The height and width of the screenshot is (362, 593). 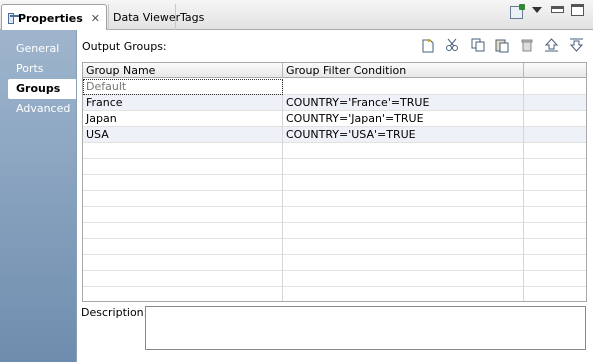 I want to click on properties-sidebar: General Ports Groups Advanced, so click(x=38, y=196).